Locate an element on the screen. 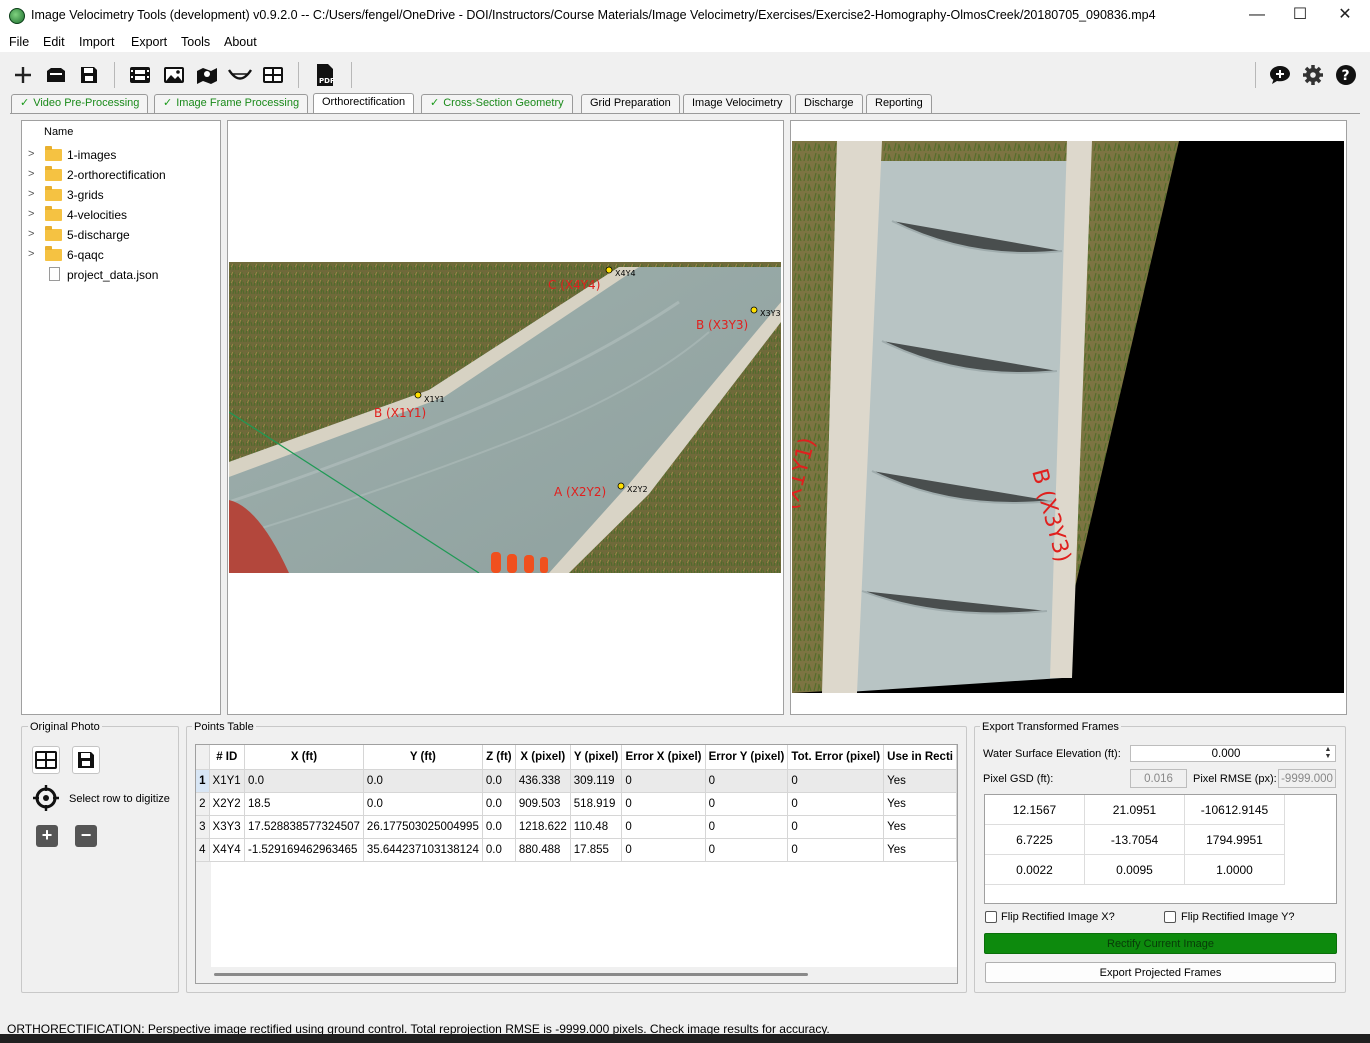 This screenshot has height=1043, width=1370. table-cell: 436.338 is located at coordinates (543, 781).